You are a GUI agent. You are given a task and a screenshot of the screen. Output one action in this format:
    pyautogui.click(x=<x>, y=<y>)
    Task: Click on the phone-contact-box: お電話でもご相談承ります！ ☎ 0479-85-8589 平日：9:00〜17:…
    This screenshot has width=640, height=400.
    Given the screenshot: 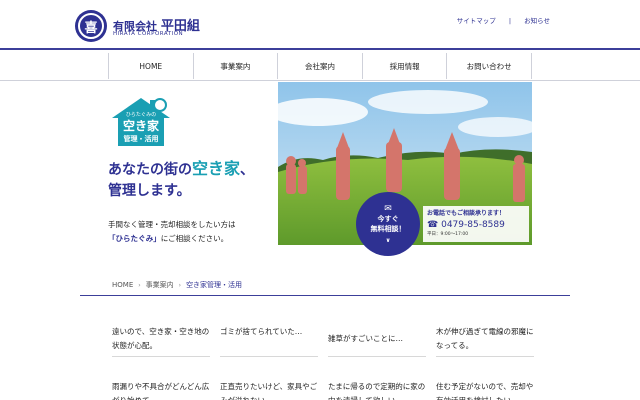 What is the action you would take?
    pyautogui.click(x=476, y=224)
    